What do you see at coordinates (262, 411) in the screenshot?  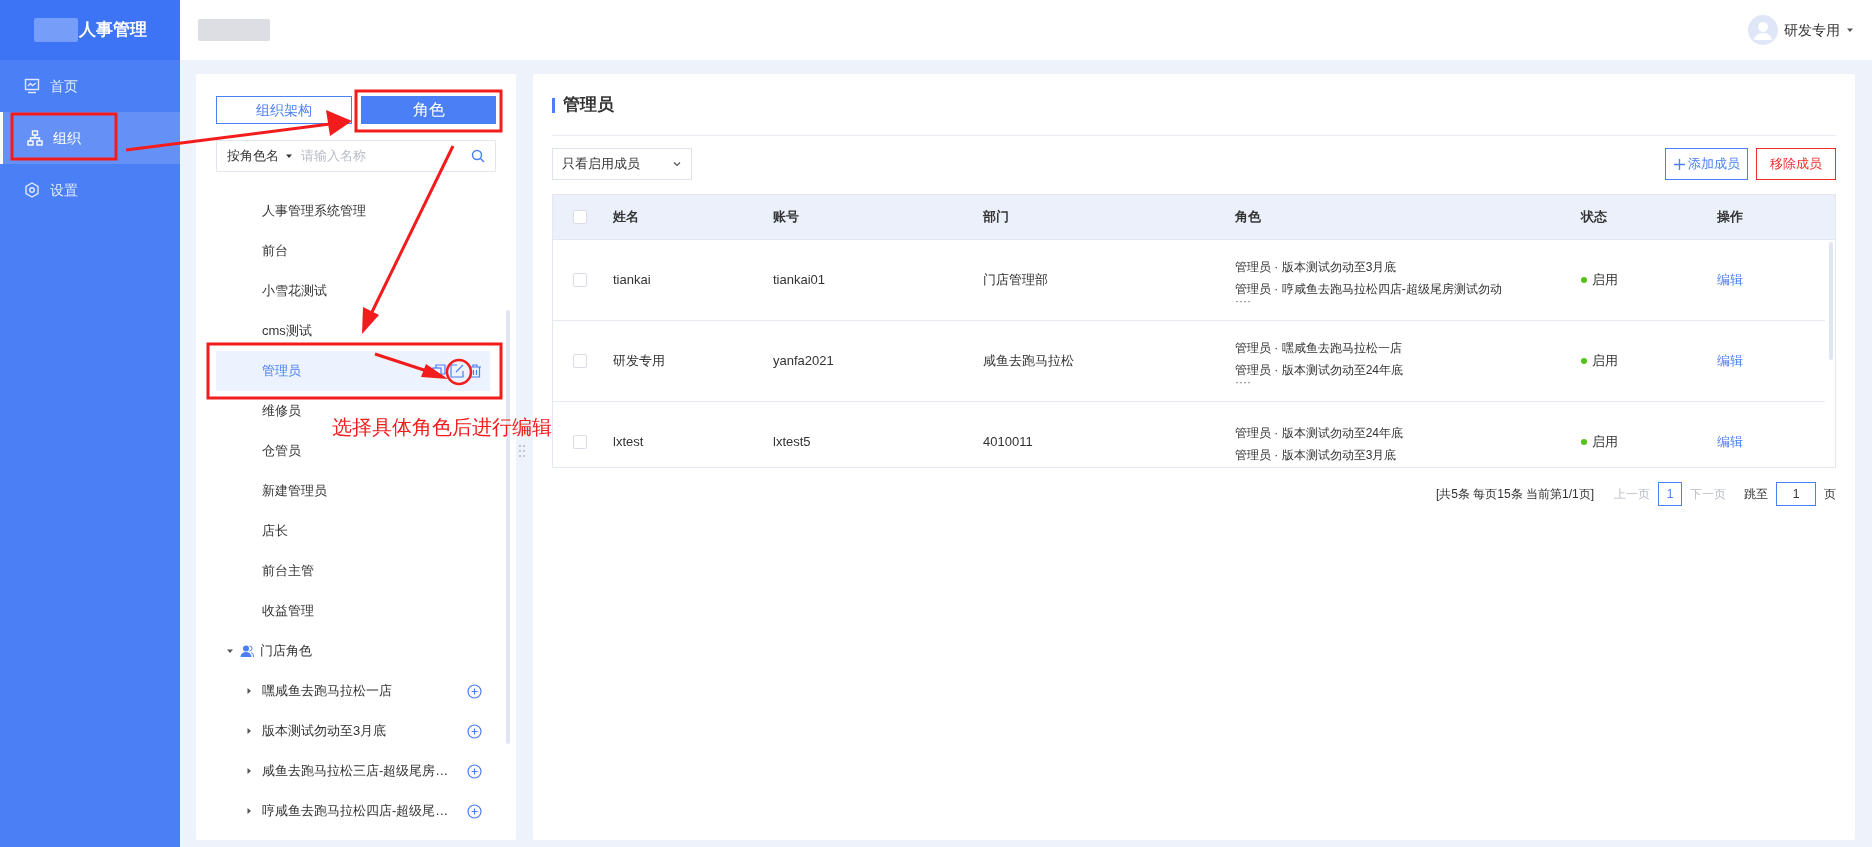 I see `role-item: 维修员` at bounding box center [262, 411].